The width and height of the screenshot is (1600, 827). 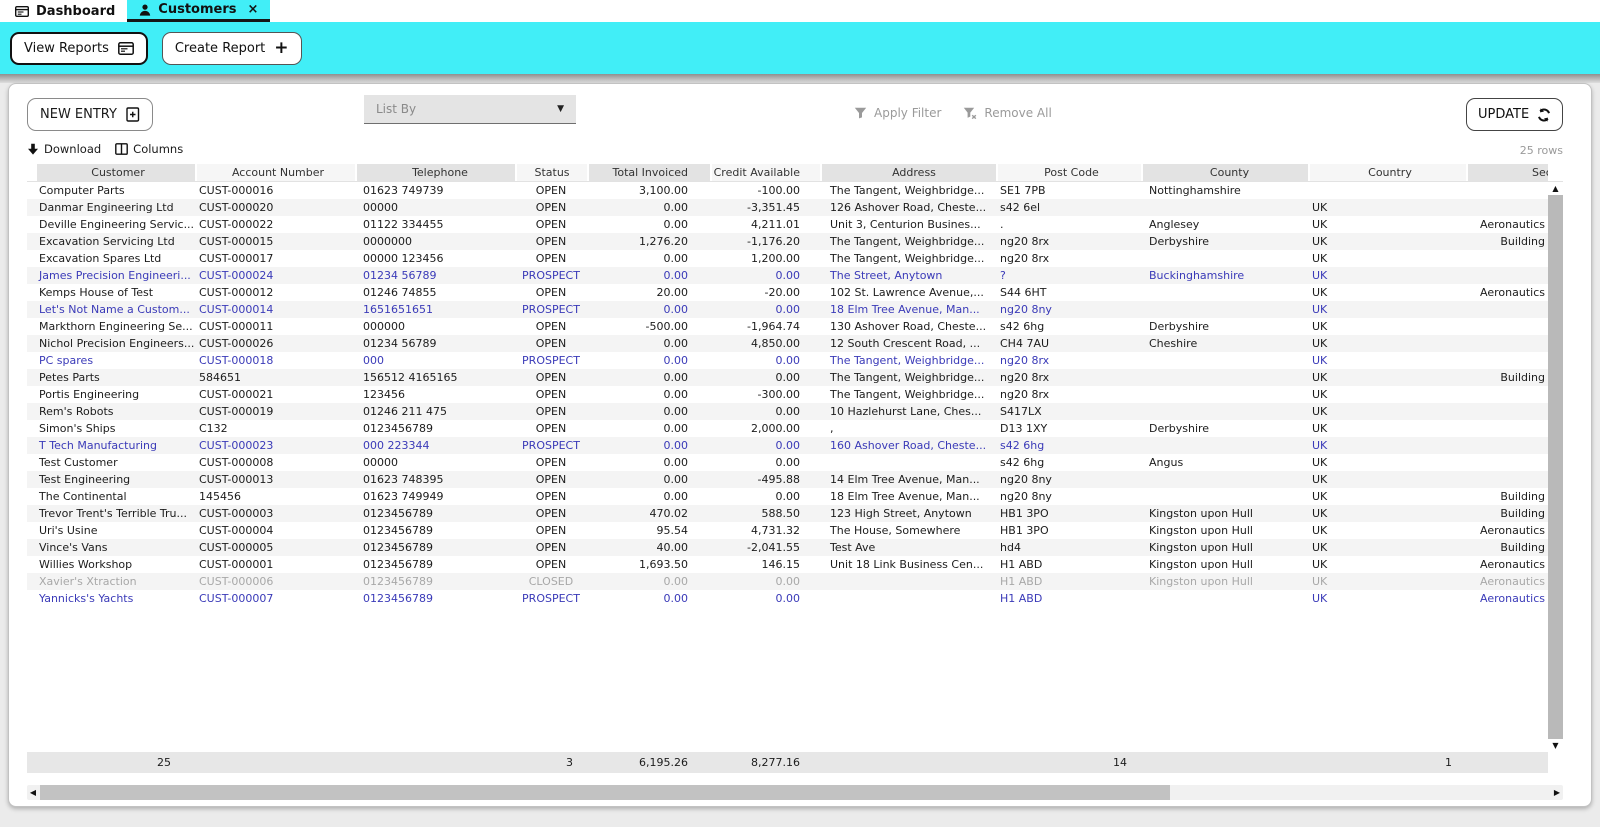 I want to click on cell-post-code: D13 1XY, so click(x=1024, y=428).